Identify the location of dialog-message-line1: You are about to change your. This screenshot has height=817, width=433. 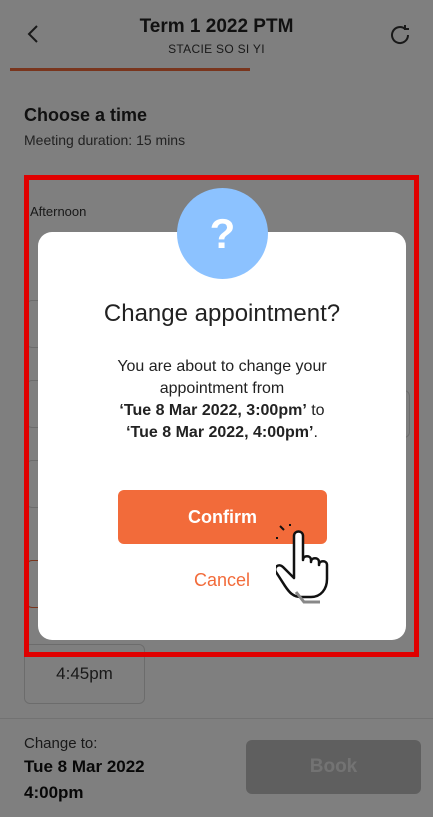
(222, 366).